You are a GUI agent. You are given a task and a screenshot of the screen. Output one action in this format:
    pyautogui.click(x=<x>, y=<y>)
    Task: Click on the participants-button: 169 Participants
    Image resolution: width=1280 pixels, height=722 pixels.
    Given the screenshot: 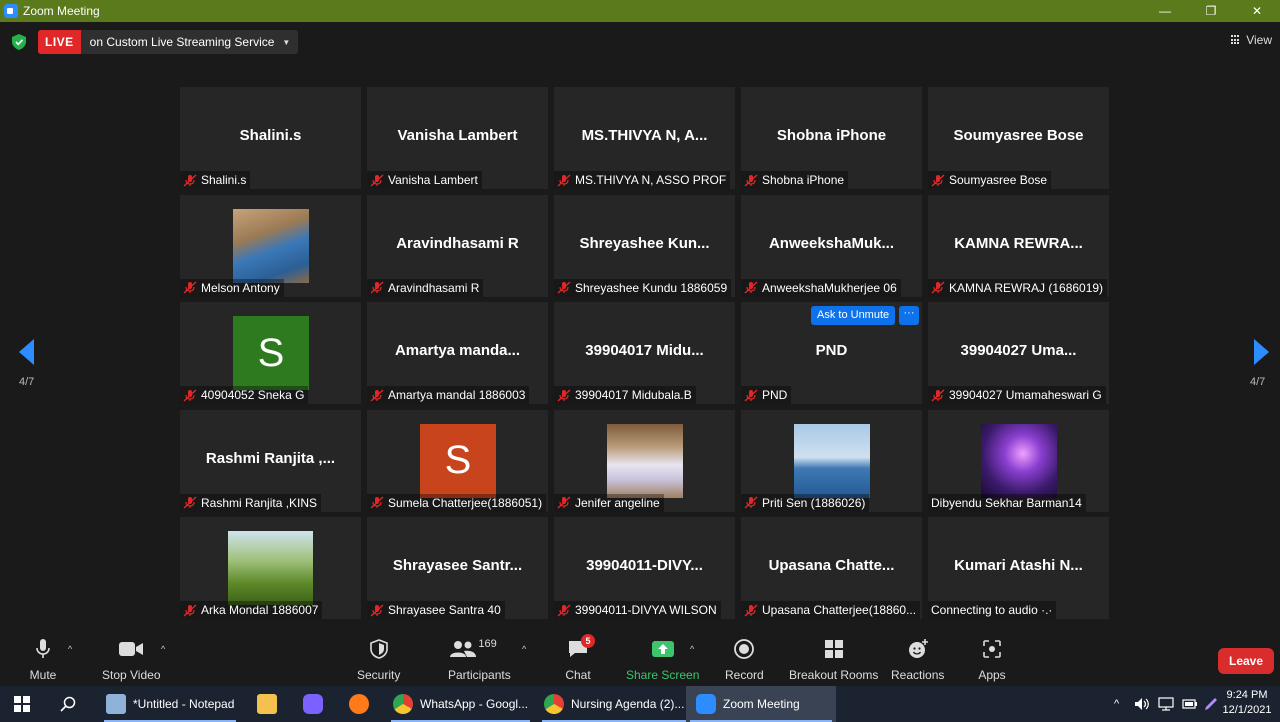 What is the action you would take?
    pyautogui.click(x=479, y=659)
    